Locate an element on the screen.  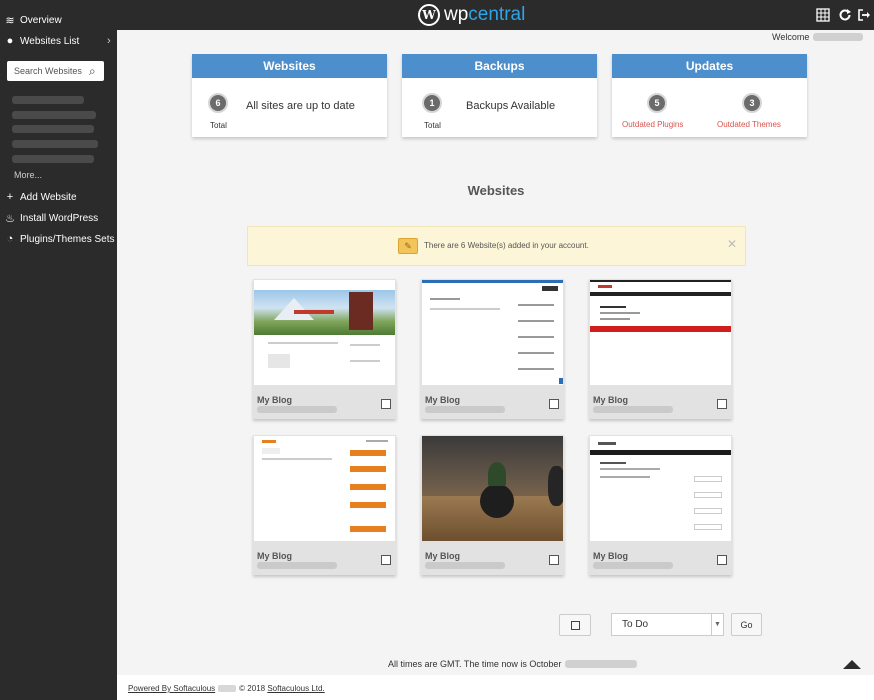
globe-icon: ● is located at coordinates (10, 41).